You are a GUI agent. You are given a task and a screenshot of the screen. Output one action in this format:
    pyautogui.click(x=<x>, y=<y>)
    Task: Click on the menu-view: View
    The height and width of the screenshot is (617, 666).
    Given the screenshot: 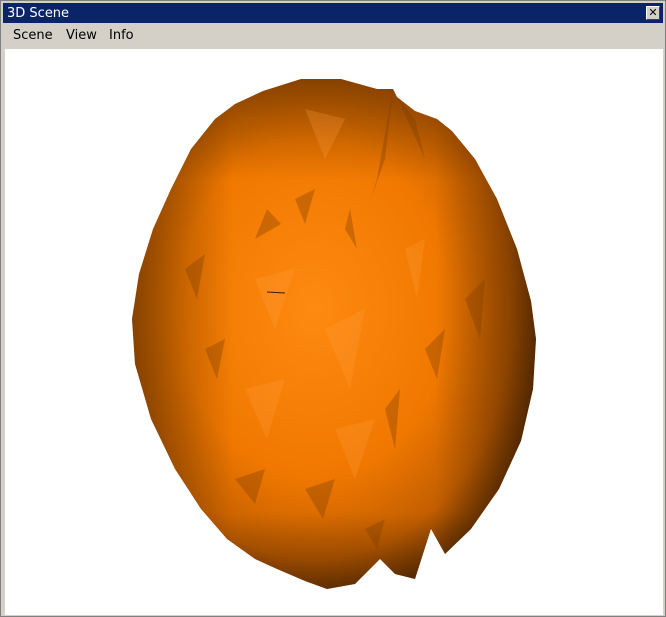 What is the action you would take?
    pyautogui.click(x=81, y=36)
    